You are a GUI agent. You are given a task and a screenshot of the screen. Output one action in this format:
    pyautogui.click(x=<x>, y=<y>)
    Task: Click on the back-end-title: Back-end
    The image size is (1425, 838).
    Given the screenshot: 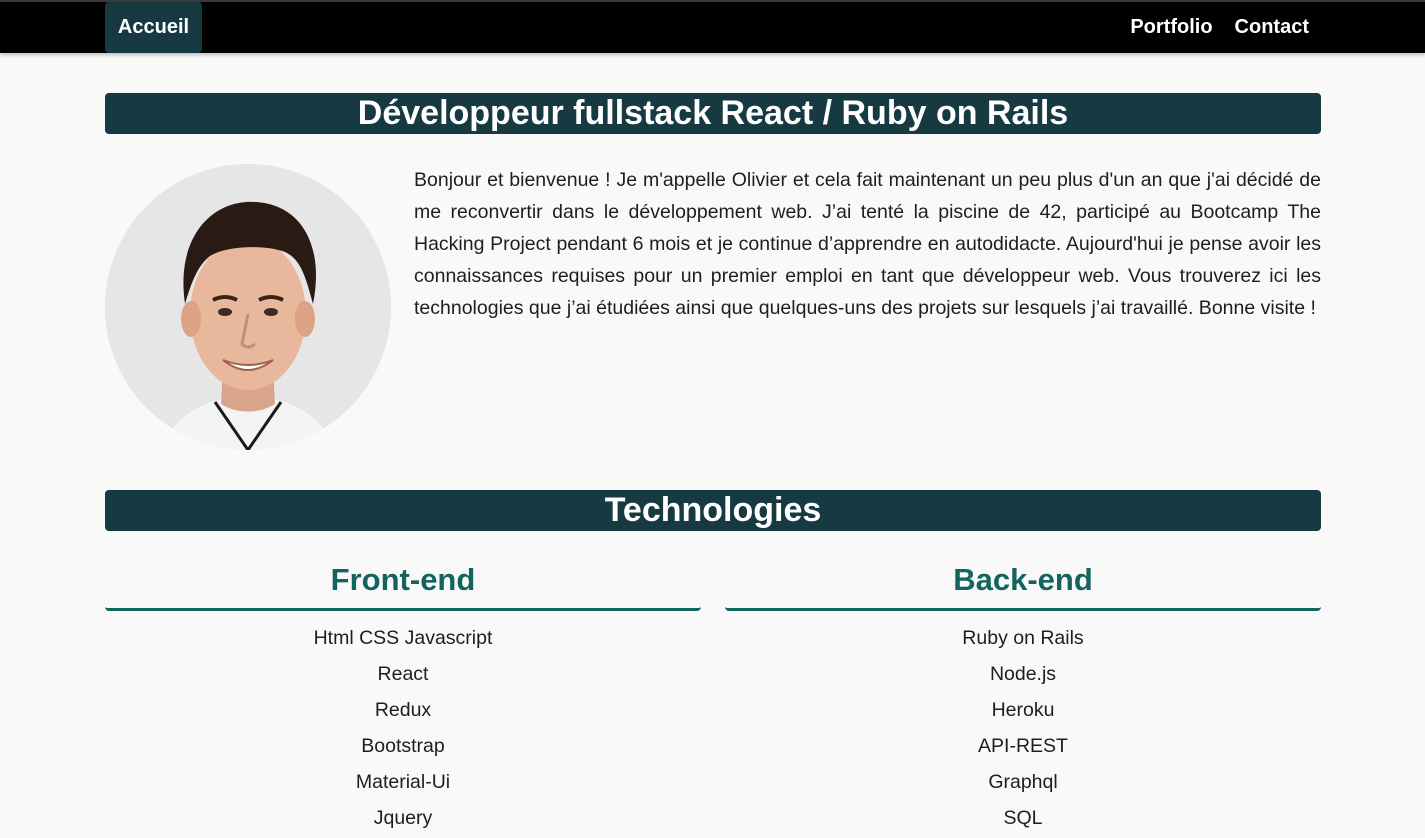 What is the action you would take?
    pyautogui.click(x=1023, y=585)
    